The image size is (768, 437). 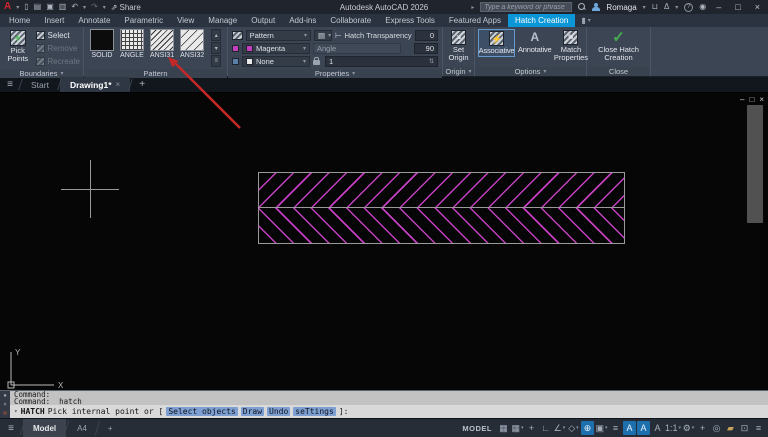 What do you see at coordinates (350, 20) in the screenshot?
I see `tab-collaborate: Collaborate` at bounding box center [350, 20].